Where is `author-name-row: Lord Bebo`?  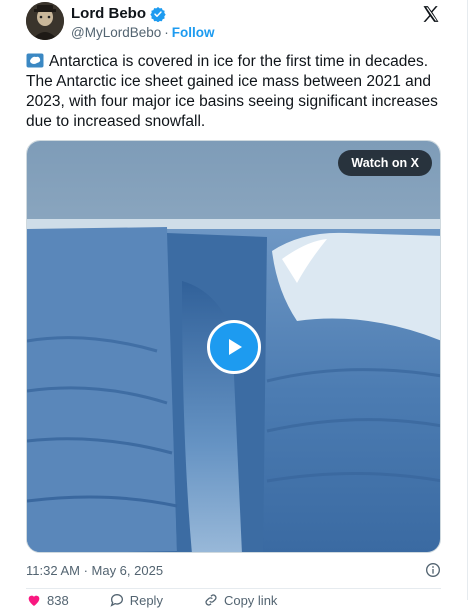 author-name-row: Lord Bebo is located at coordinates (118, 13).